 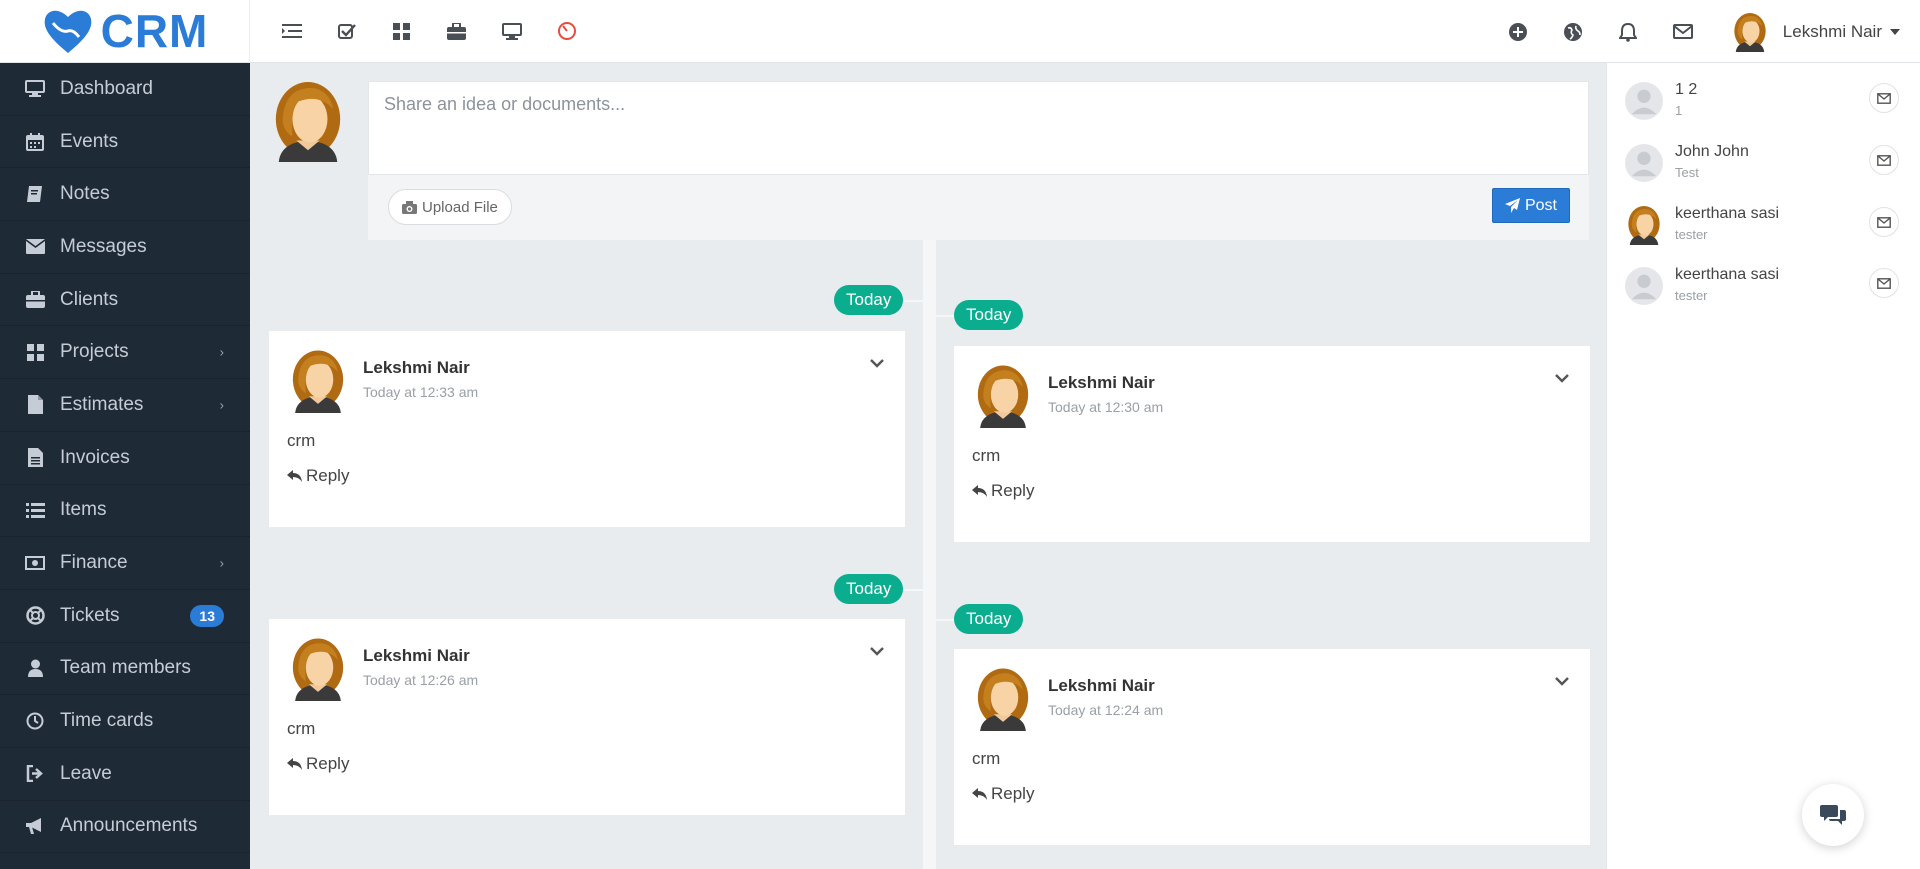 I want to click on heart-logo-icon, so click(x=67, y=31).